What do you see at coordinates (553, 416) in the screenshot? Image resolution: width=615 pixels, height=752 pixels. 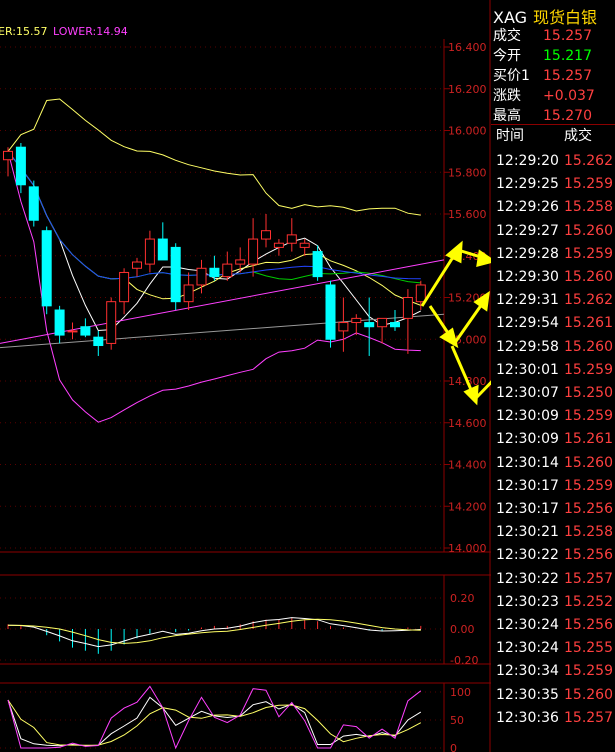 I see `tick-row: 12:30:09 15.259` at bounding box center [553, 416].